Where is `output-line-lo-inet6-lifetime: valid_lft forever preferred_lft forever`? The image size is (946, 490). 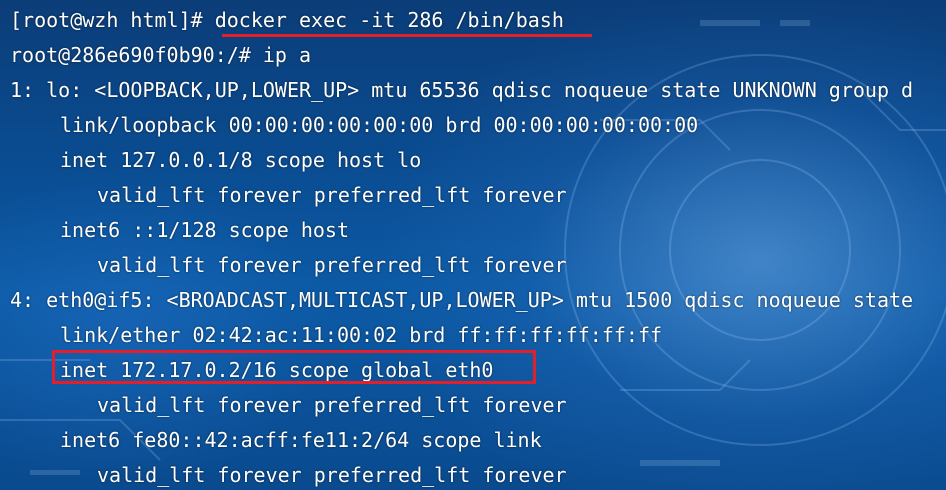 output-line-lo-inet6-lifetime: valid_lft forever preferred_lft forever is located at coordinates (332, 265).